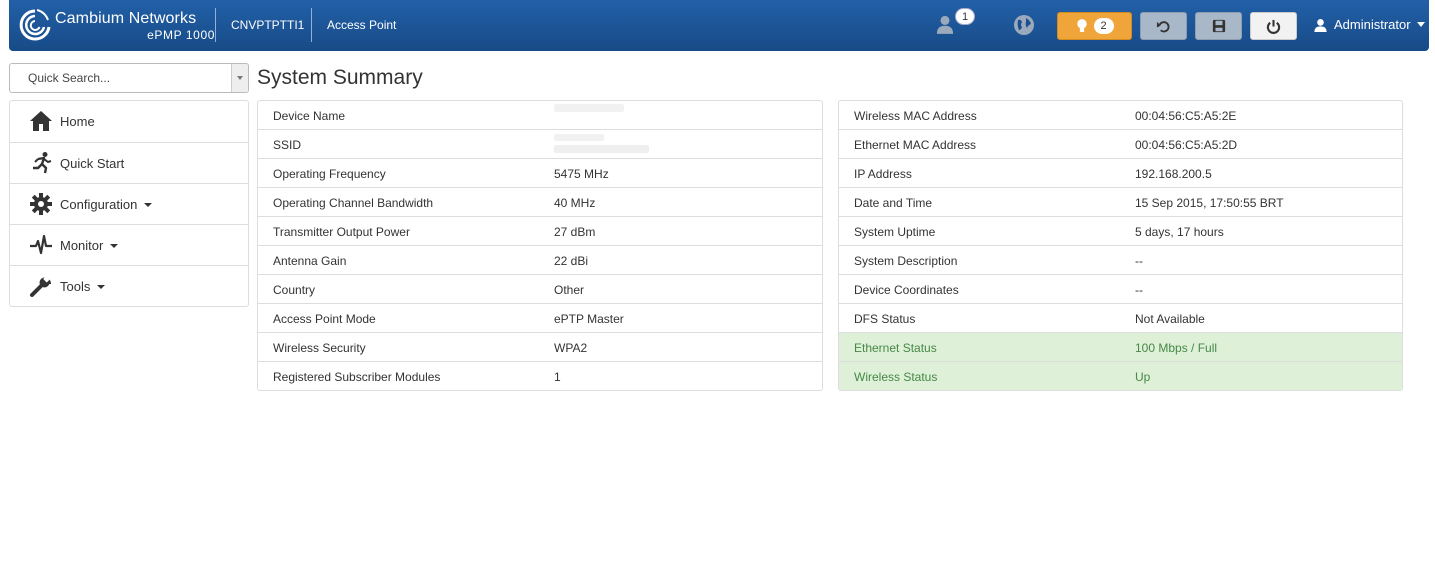 This screenshot has height=580, width=1435. I want to click on table-row: Operating Channel Bandwidth 40 MHz, so click(540, 201).